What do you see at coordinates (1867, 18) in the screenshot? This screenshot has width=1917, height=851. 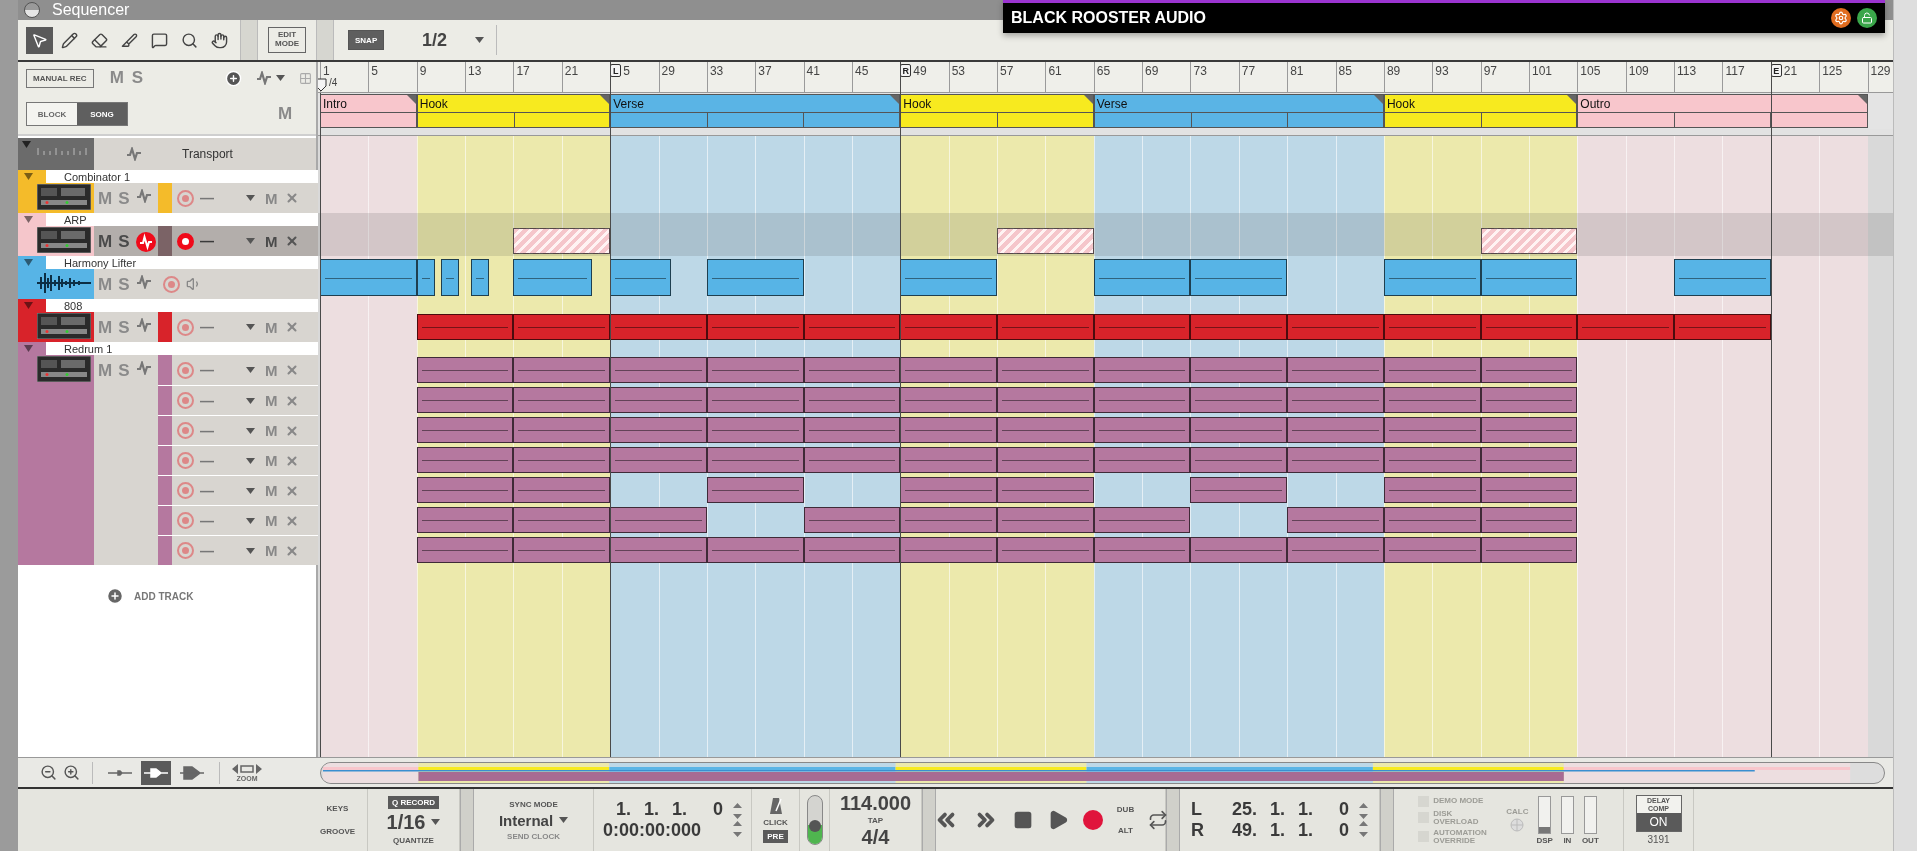 I see `lock-icon` at bounding box center [1867, 18].